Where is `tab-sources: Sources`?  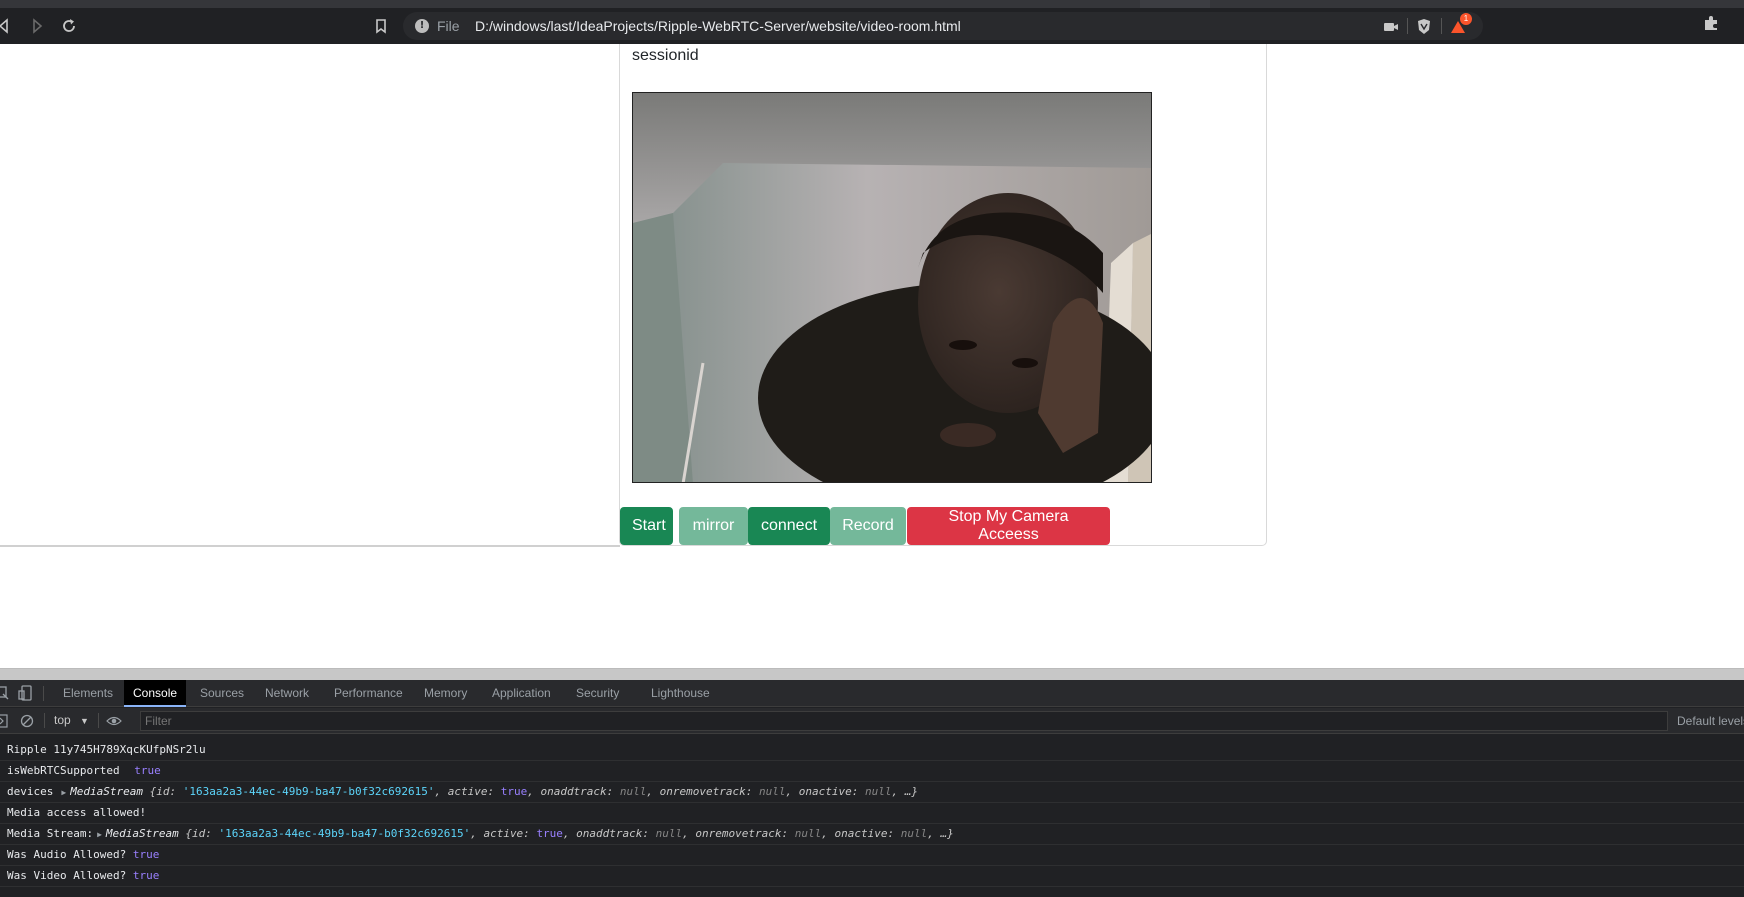 tab-sources: Sources is located at coordinates (222, 693).